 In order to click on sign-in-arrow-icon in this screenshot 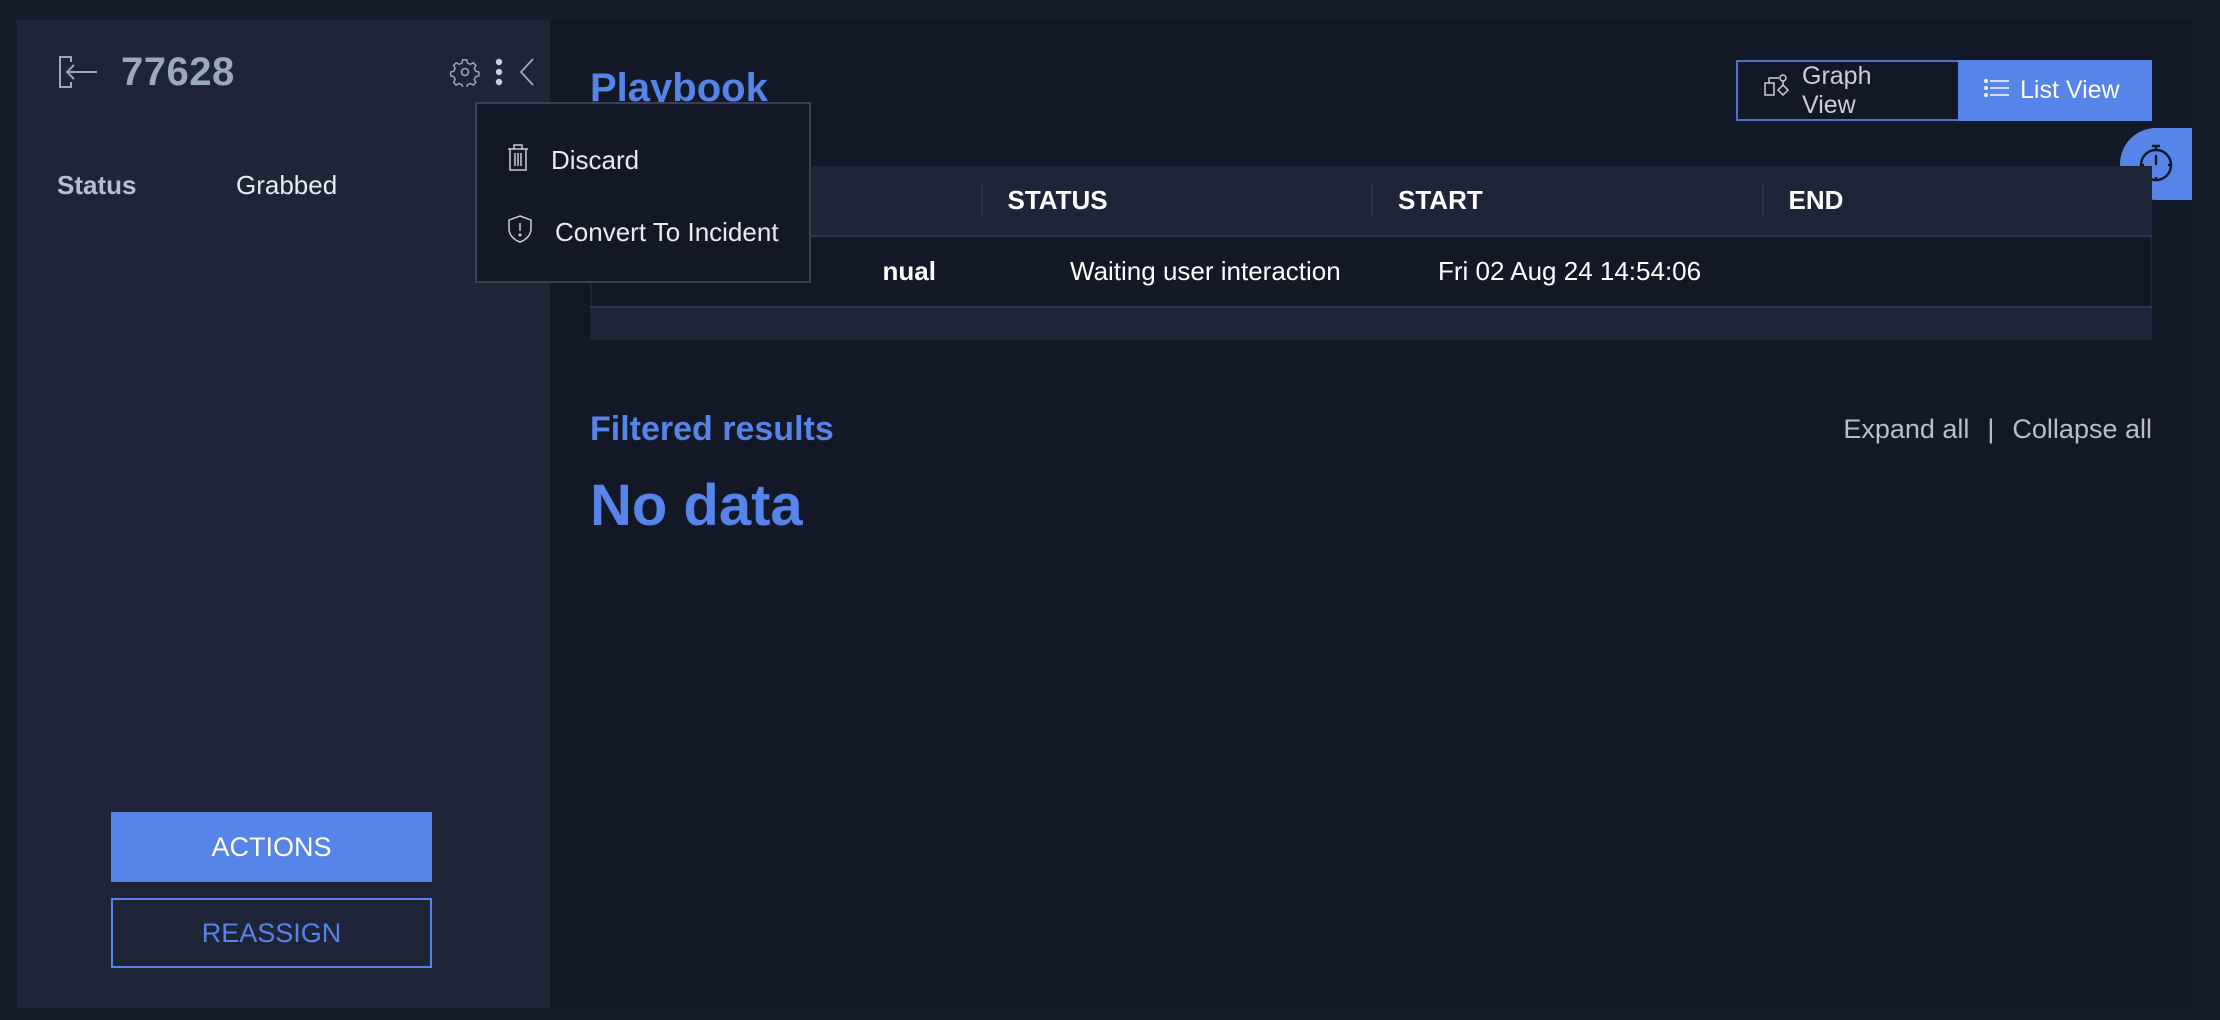, I will do `click(78, 72)`.